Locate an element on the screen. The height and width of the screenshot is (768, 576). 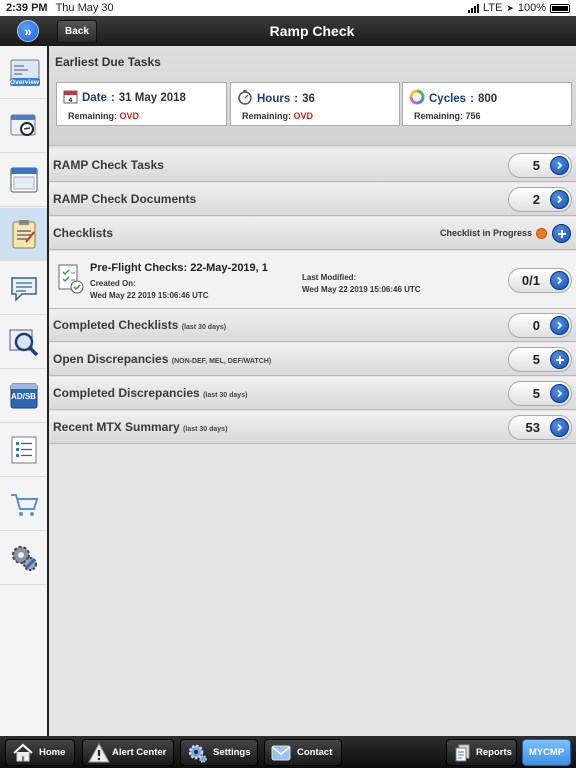
recent-mtx-pill: 53 is located at coordinates (540, 427).